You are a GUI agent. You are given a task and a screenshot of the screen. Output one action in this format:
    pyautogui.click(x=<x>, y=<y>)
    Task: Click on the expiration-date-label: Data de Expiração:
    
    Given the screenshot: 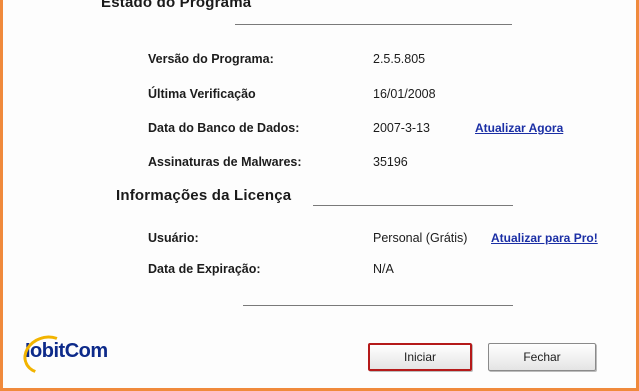 What is the action you would take?
    pyautogui.click(x=204, y=269)
    